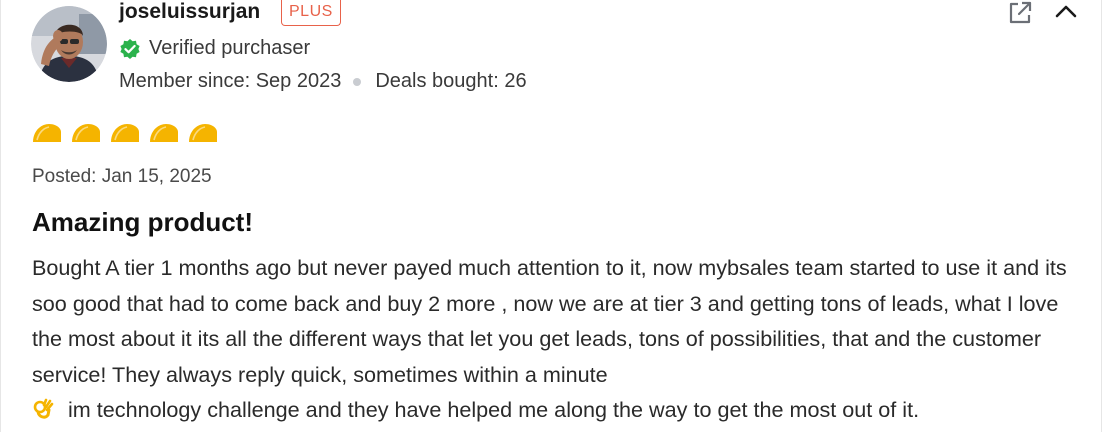 Image resolution: width=1102 pixels, height=432 pixels. I want to click on reviewer-username: joseluissurjan, so click(189, 12).